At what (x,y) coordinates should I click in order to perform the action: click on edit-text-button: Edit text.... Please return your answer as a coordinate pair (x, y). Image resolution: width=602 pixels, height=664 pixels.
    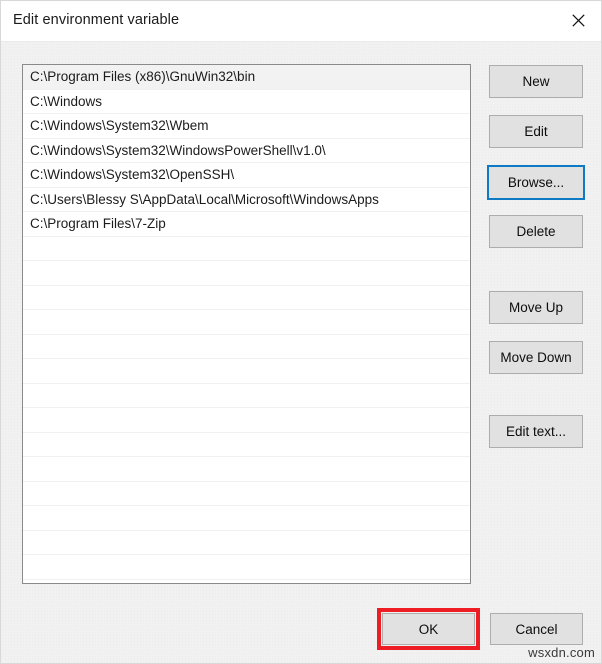
    Looking at the image, I should click on (536, 431).